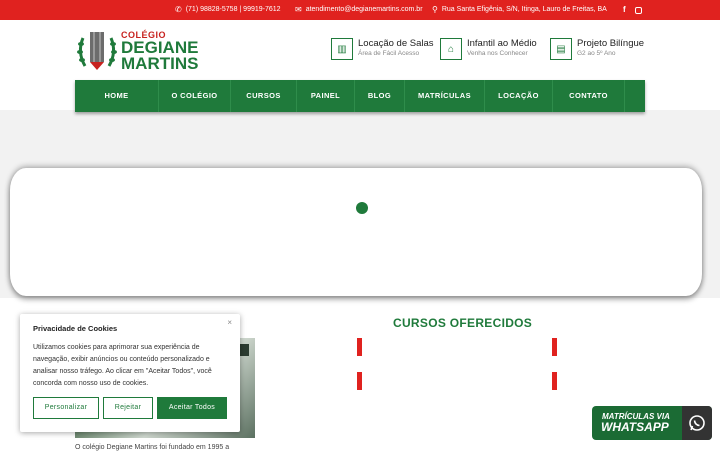 This screenshot has width=720, height=451. What do you see at coordinates (396, 43) in the screenshot?
I see `feature-title: Locação de Salas` at bounding box center [396, 43].